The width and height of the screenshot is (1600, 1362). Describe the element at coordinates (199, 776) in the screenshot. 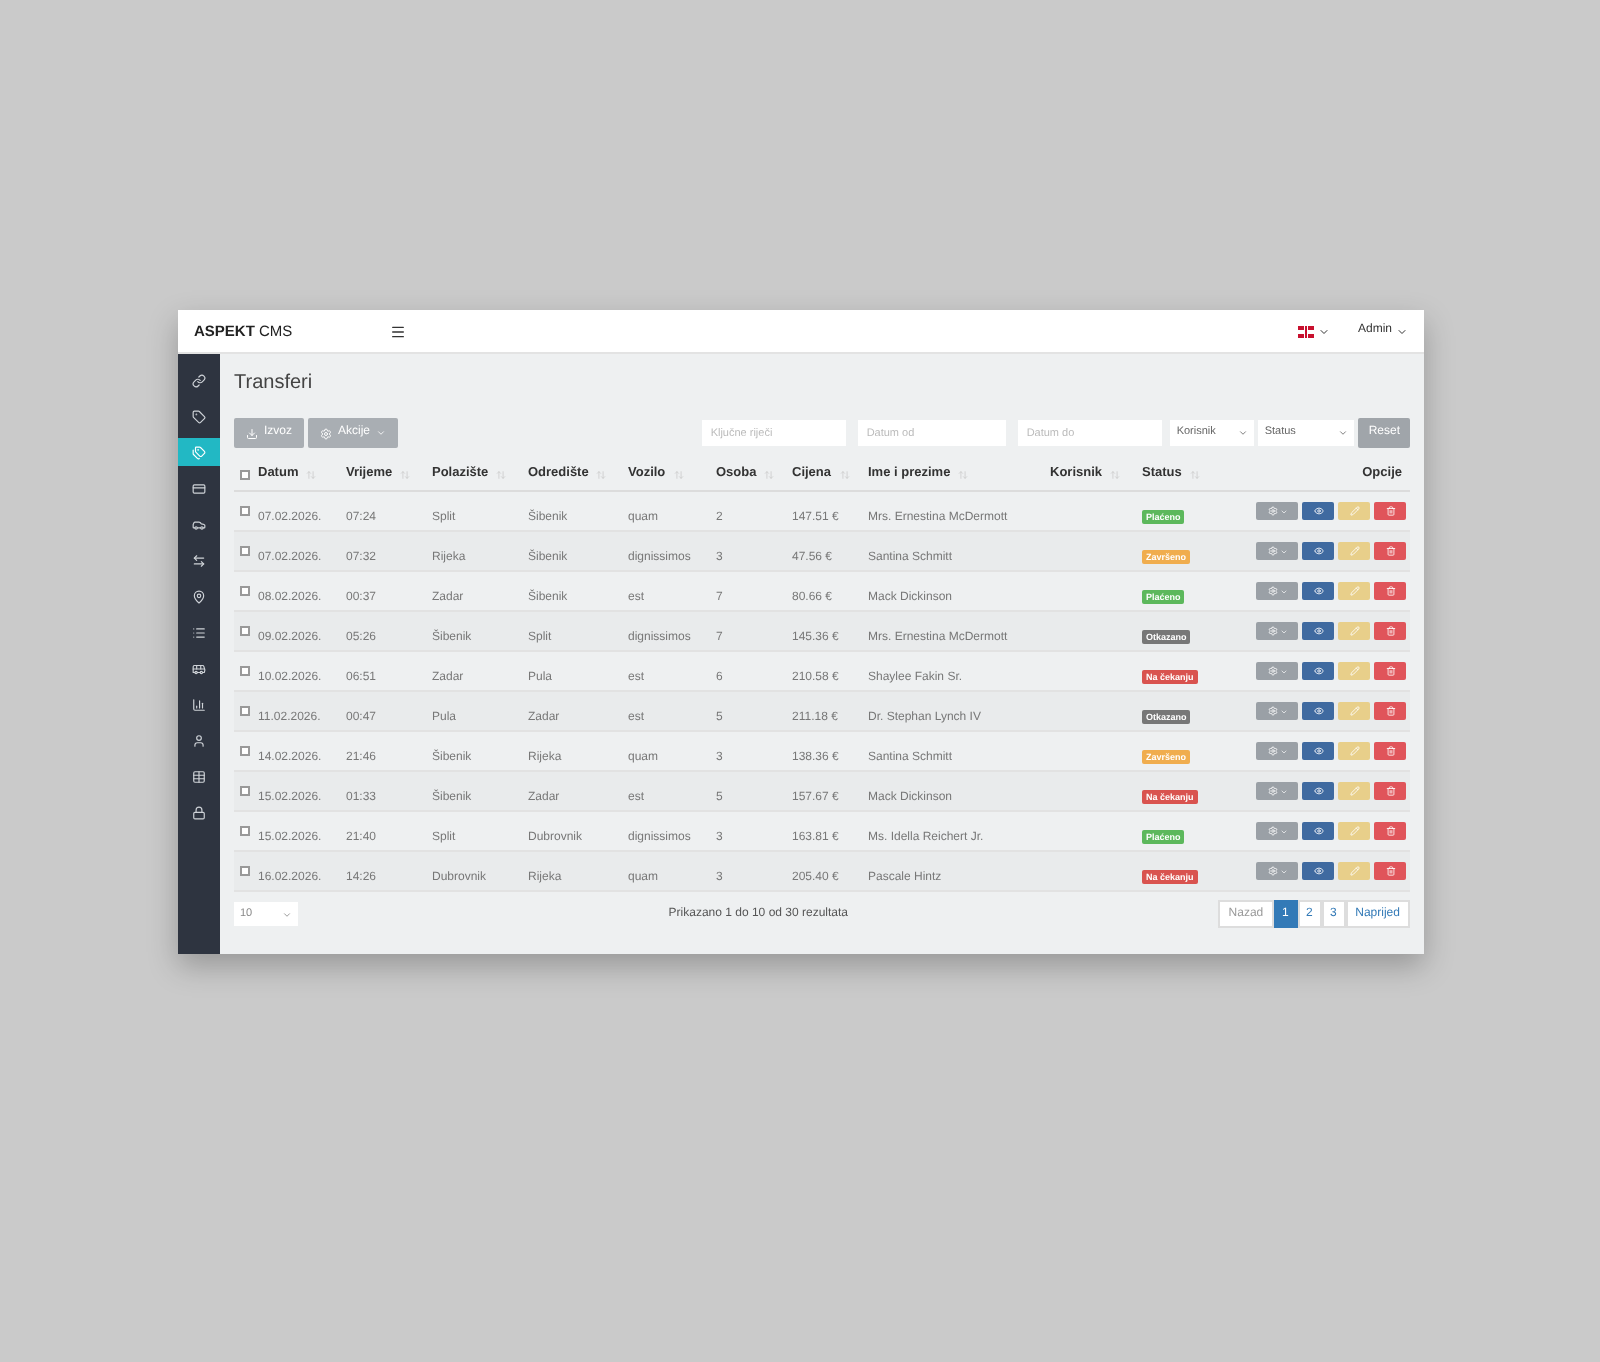

I see `table-icon` at that location.